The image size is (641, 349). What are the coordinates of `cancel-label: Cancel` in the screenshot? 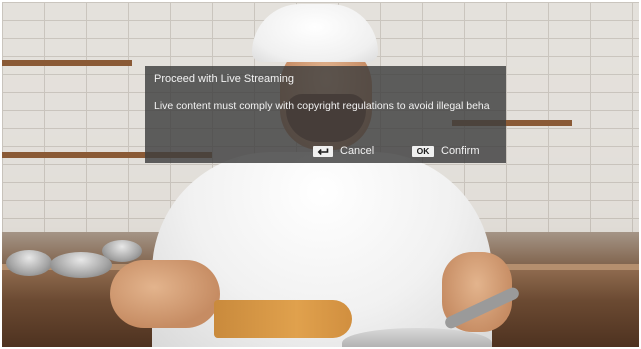 It's located at (357, 151).